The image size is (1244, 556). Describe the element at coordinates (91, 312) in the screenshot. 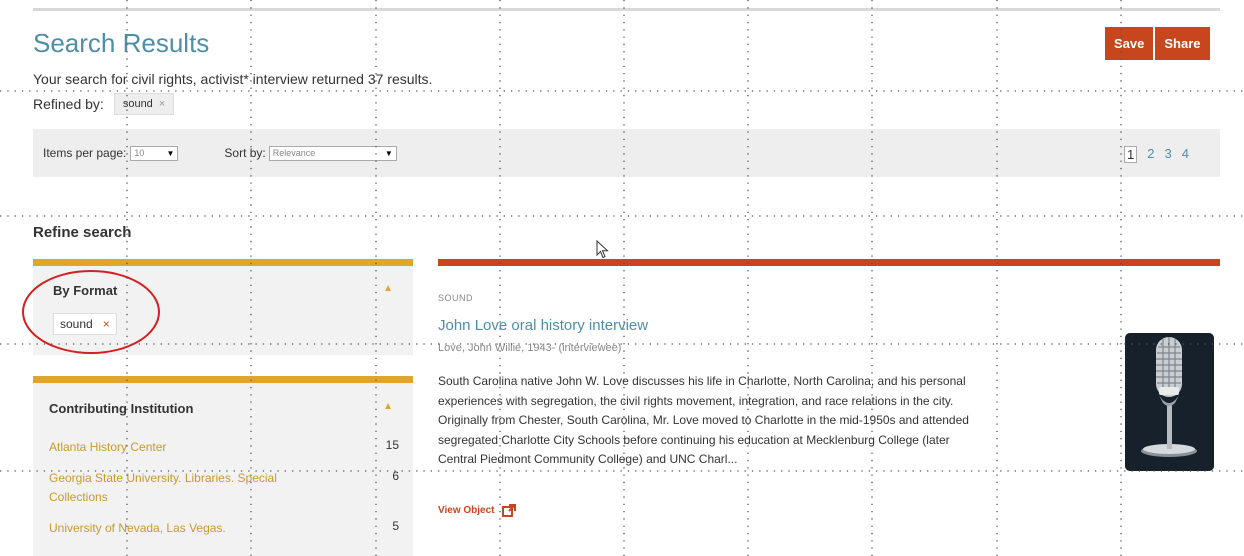

I see `annotation-circle` at that location.